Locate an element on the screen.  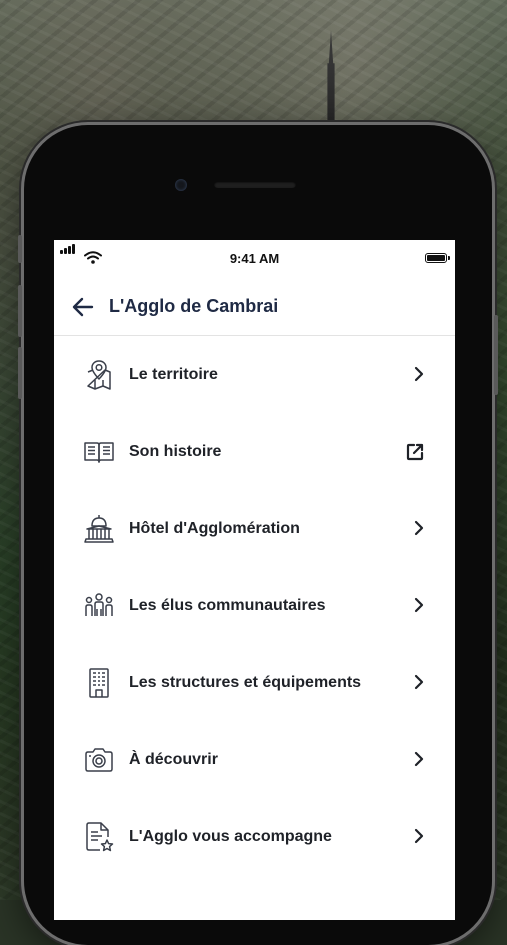
menu-item-label: À découvrir is located at coordinates (173, 759).